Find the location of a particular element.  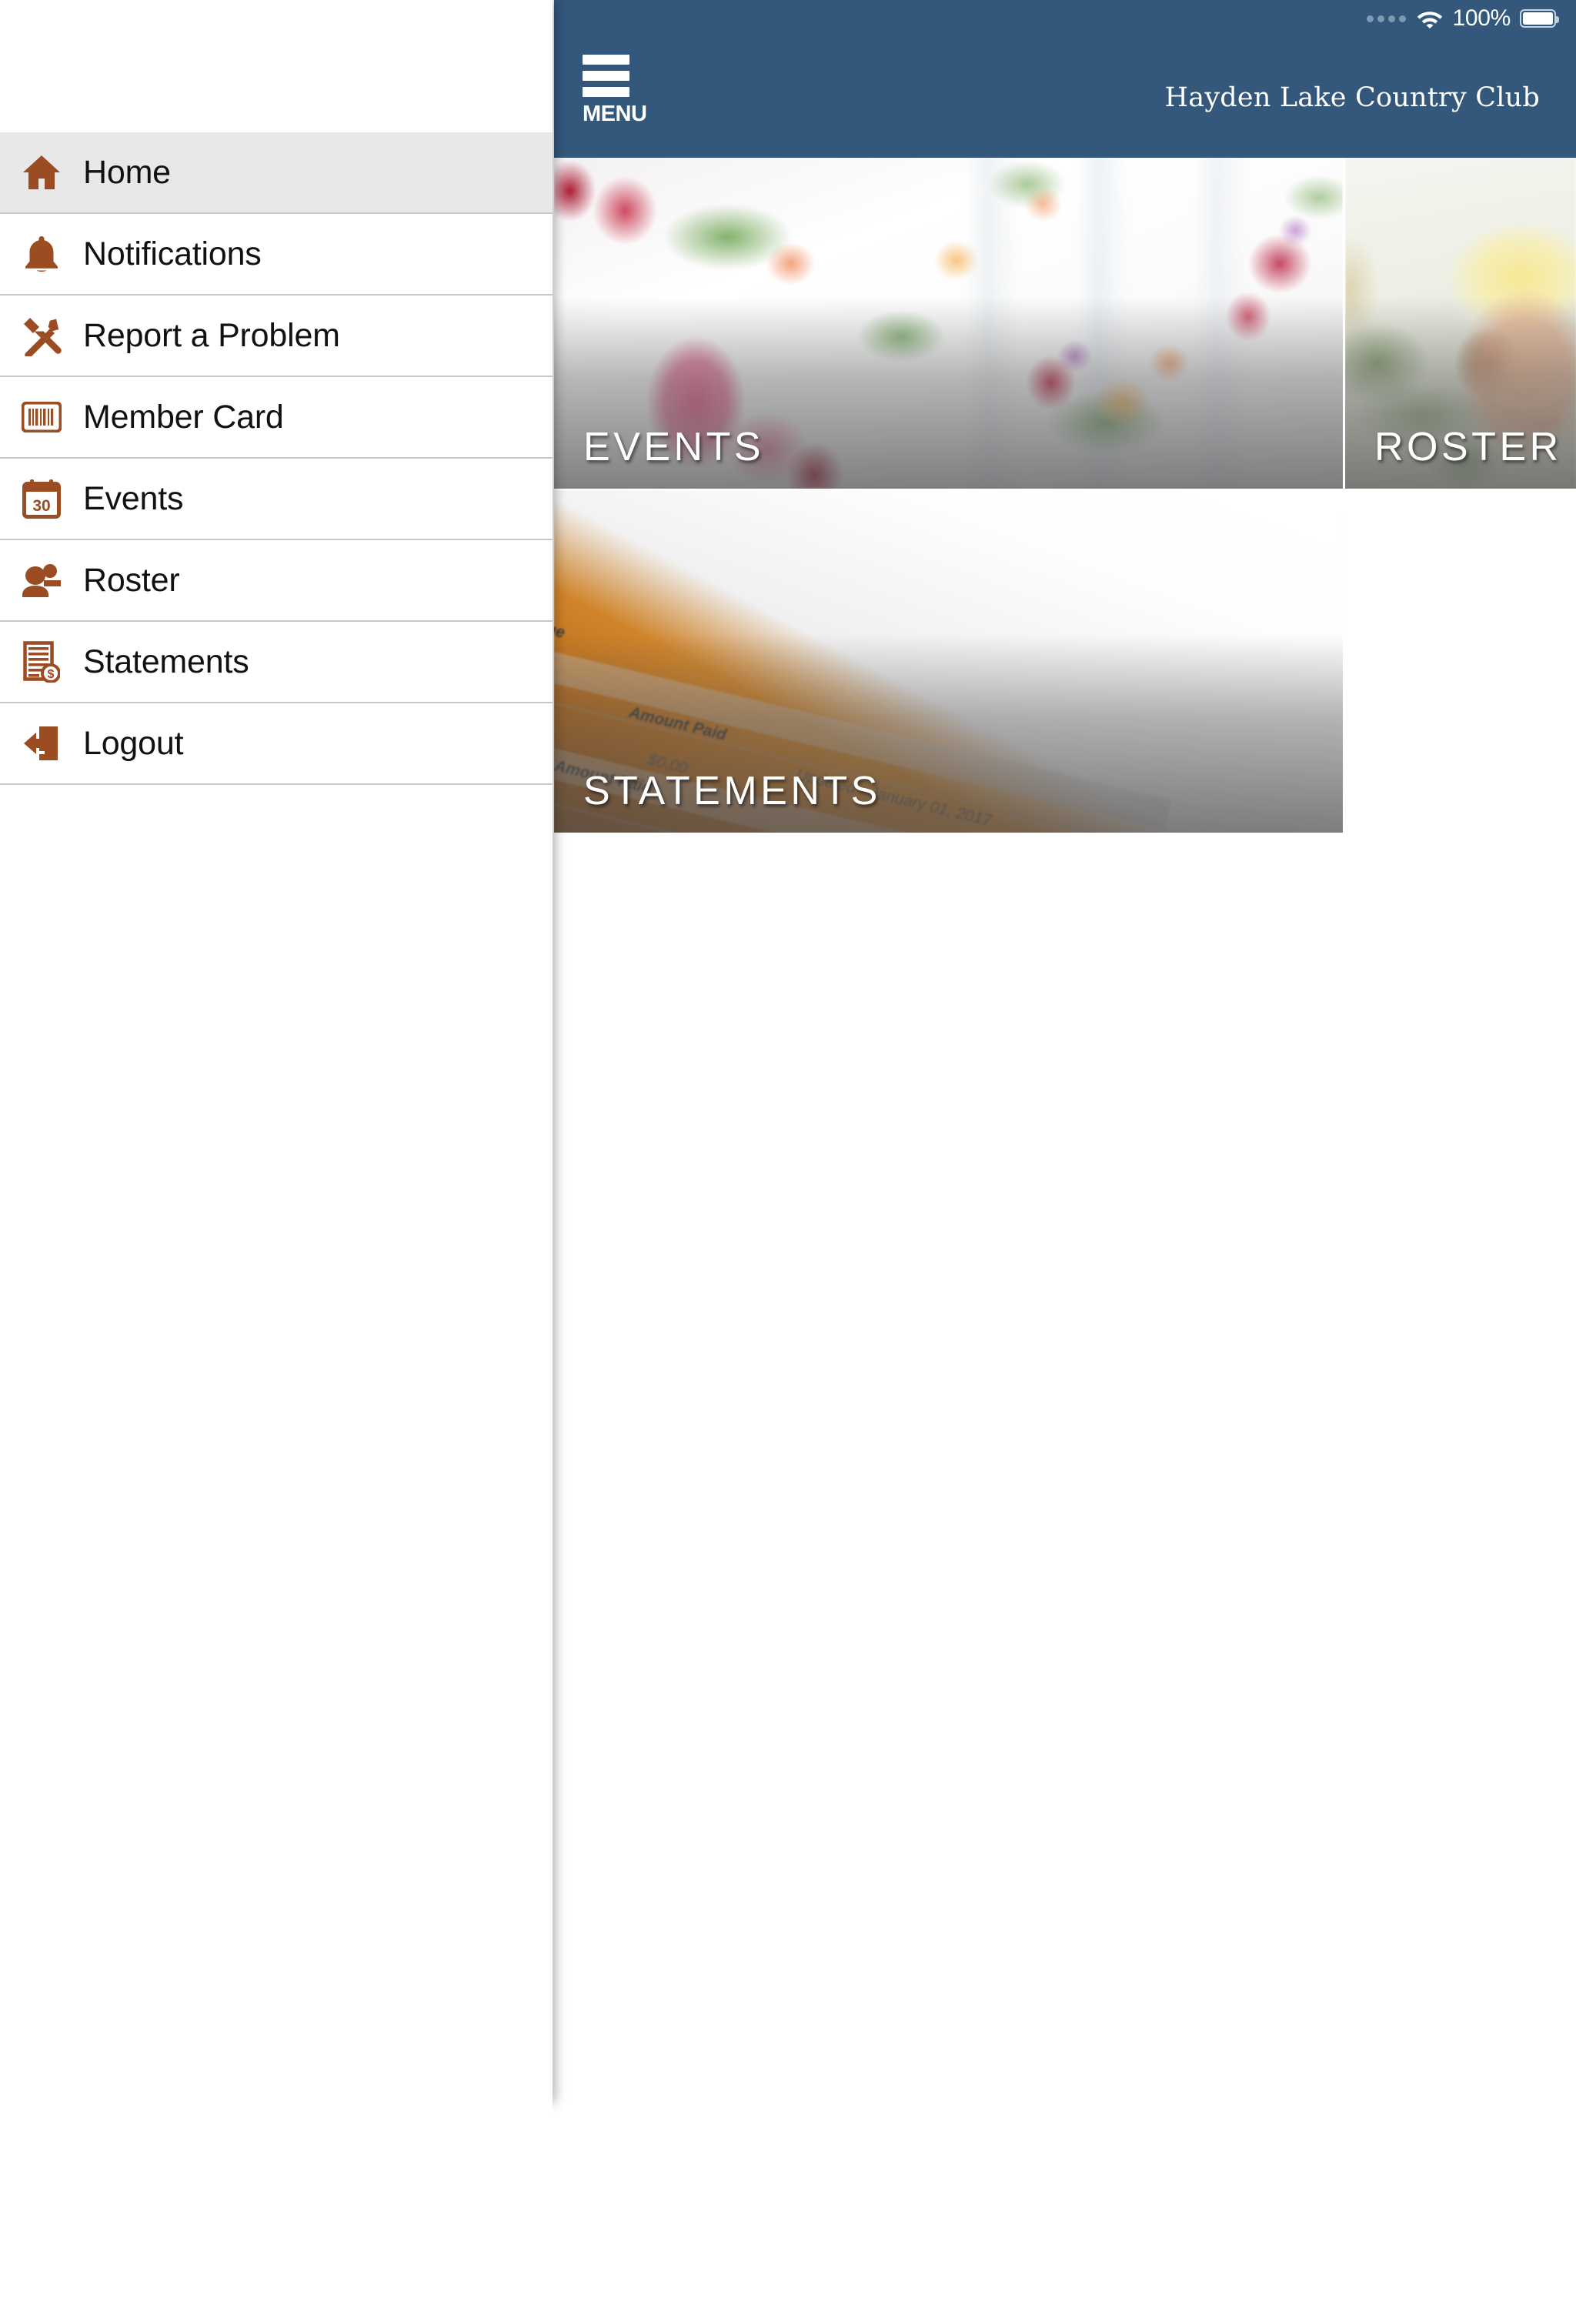

sidebar-item-report-a-problem-label: Report a Problem is located at coordinates (211, 335).